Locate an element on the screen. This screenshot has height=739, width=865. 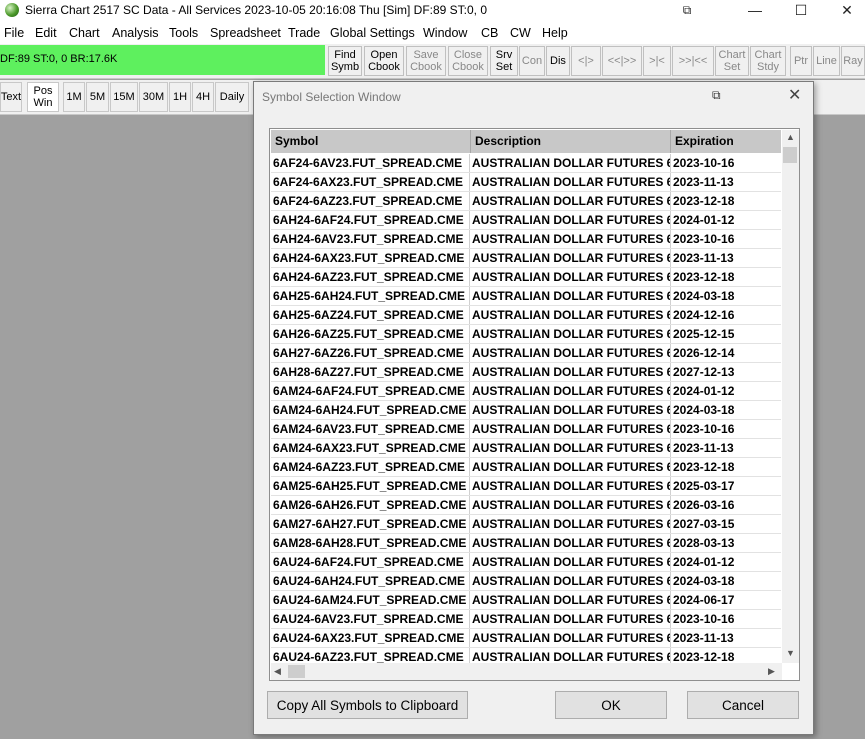
scroll-left-icon: ◀ is located at coordinates (277, 671).